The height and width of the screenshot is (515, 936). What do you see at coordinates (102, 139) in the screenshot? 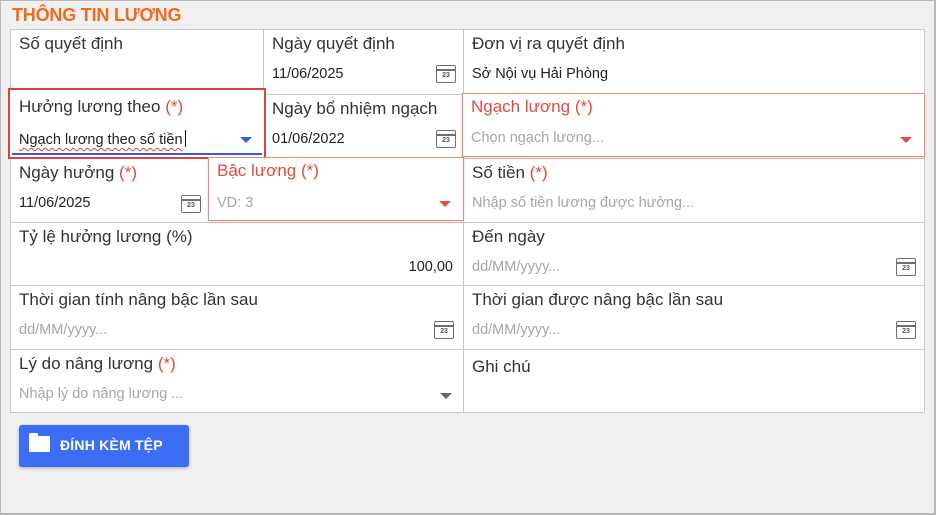
I see `input-huong-luong-theo: Ngạch lương theo số tiền` at bounding box center [102, 139].